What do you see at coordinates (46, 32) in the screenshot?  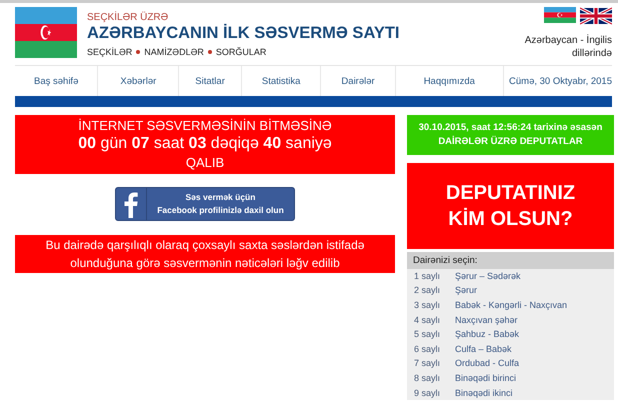 I see `flag-logo-icon` at bounding box center [46, 32].